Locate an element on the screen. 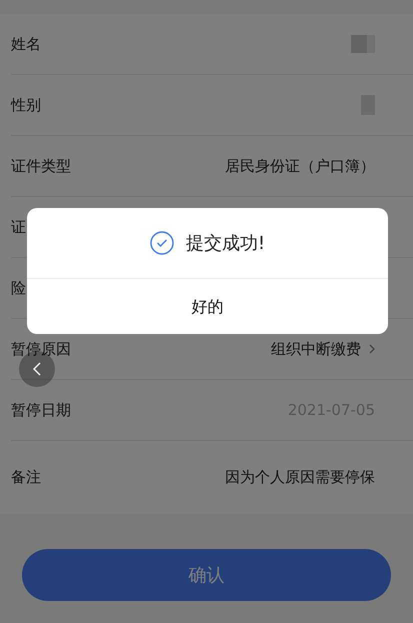 The width and height of the screenshot is (413, 623). field-value: 因为个人原因需要停保 is located at coordinates (300, 477).